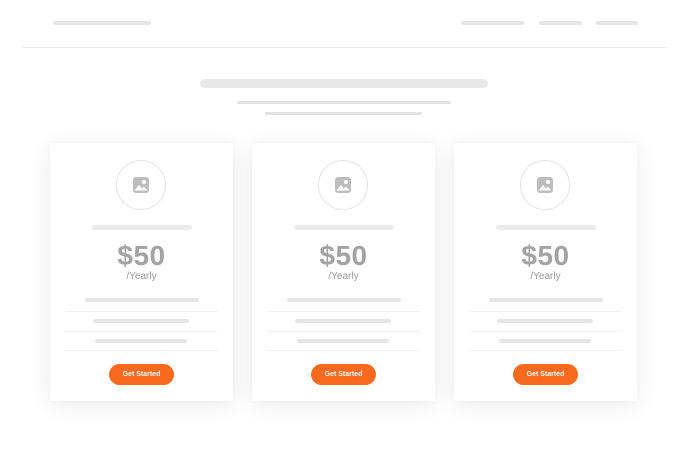  Describe the element at coordinates (560, 23) in the screenshot. I see `nav-link-2-placeholder` at that location.